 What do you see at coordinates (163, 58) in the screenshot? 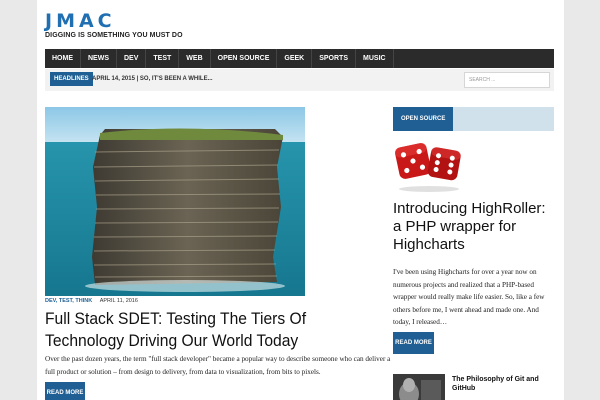
I see `nav-item-test: TEST` at bounding box center [163, 58].